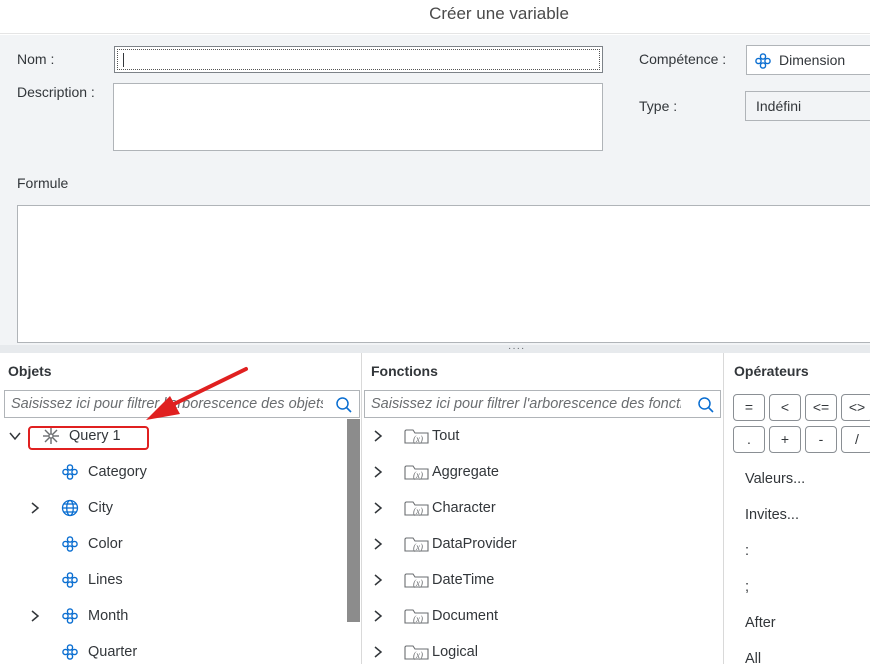  I want to click on chevron-down-icon, so click(15, 436).